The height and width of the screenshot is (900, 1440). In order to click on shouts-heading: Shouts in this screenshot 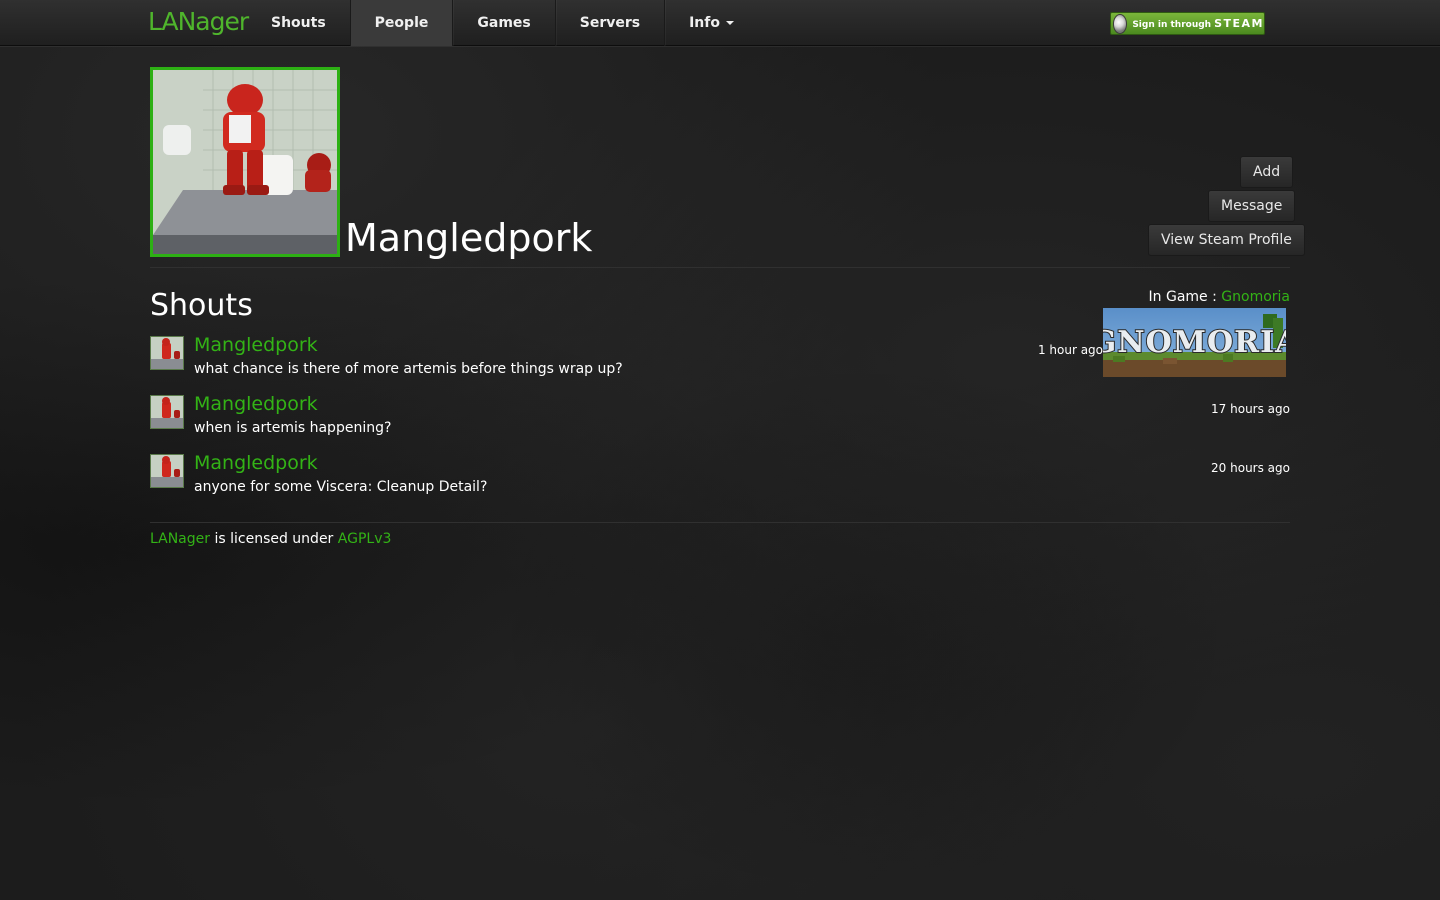, I will do `click(201, 305)`.